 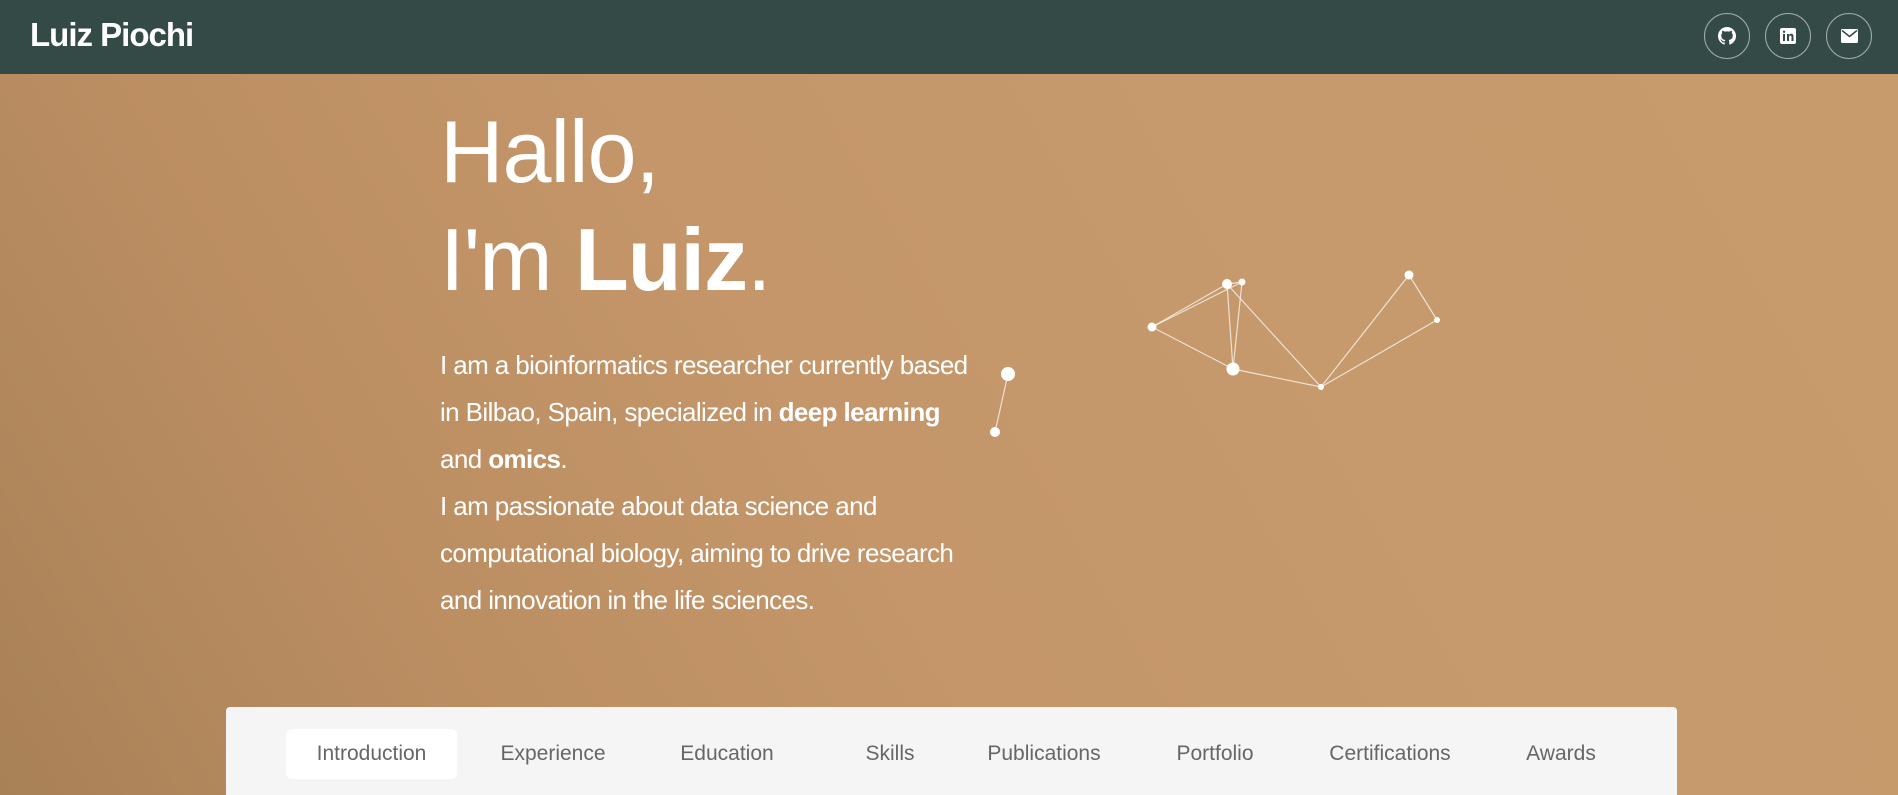 What do you see at coordinates (464, 459) in the screenshot?
I see `bio-text: and` at bounding box center [464, 459].